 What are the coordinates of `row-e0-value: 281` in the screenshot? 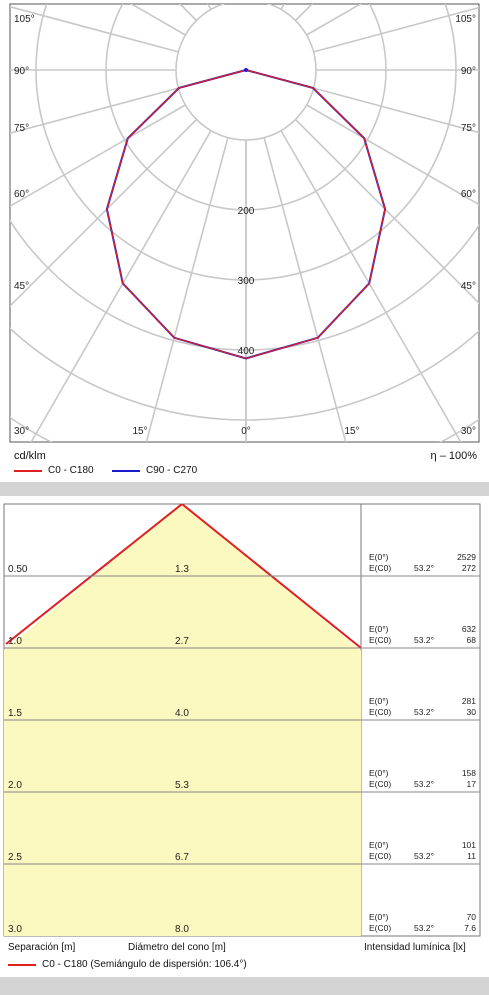 It's located at (469, 701).